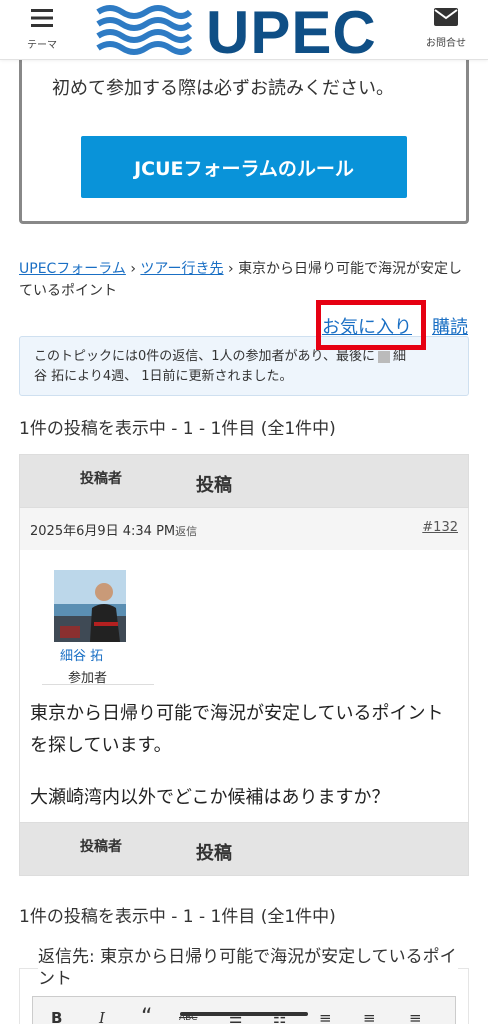  What do you see at coordinates (440, 527) in the screenshot?
I see `post-permalink: #132` at bounding box center [440, 527].